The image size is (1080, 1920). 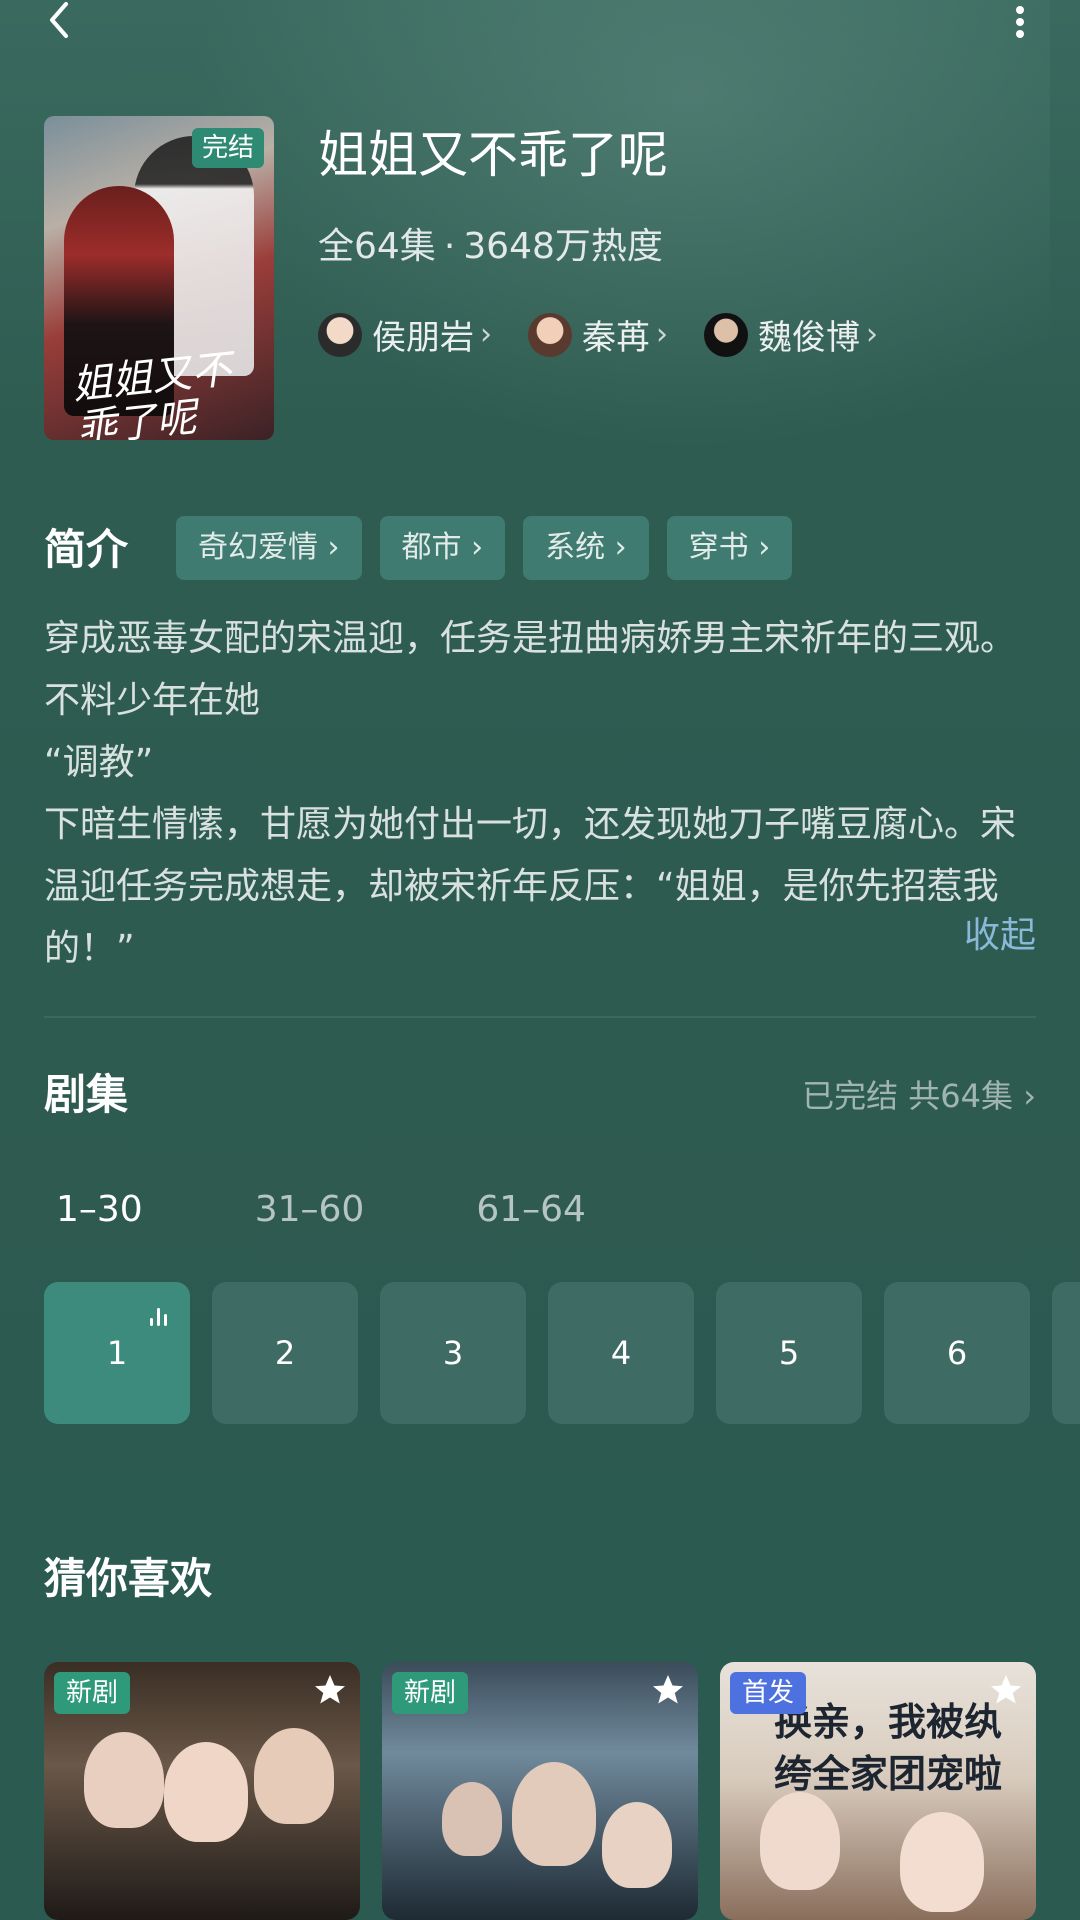 I want to click on more-vertical-icon, so click(x=1020, y=22).